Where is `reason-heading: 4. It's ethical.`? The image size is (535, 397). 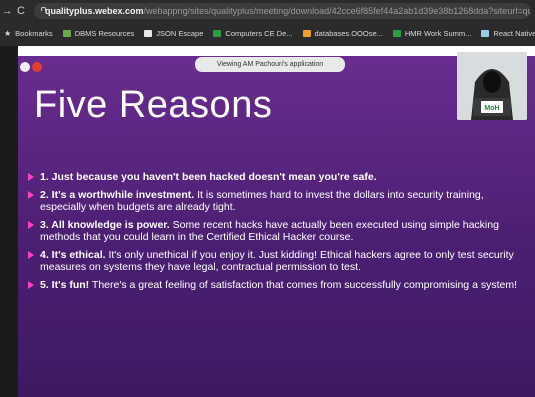
reason-heading: 4. It's ethical. is located at coordinates (73, 255).